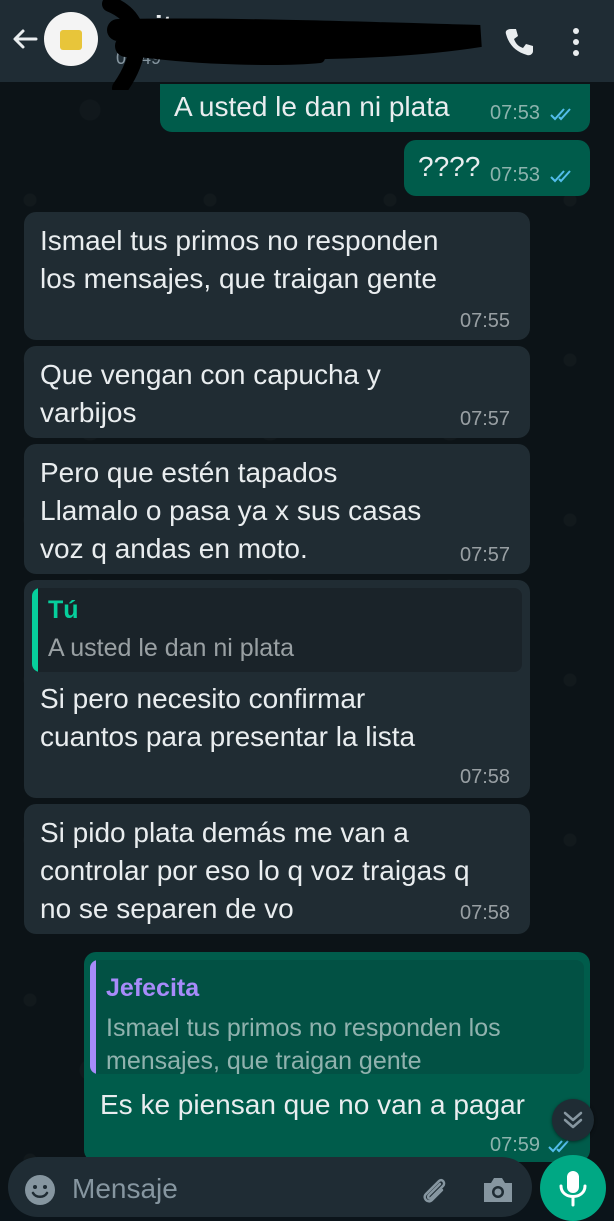 This screenshot has height=1221, width=614. Describe the element at coordinates (171, 648) in the screenshot. I see `quote-text: A usted le dan ni plata` at that location.